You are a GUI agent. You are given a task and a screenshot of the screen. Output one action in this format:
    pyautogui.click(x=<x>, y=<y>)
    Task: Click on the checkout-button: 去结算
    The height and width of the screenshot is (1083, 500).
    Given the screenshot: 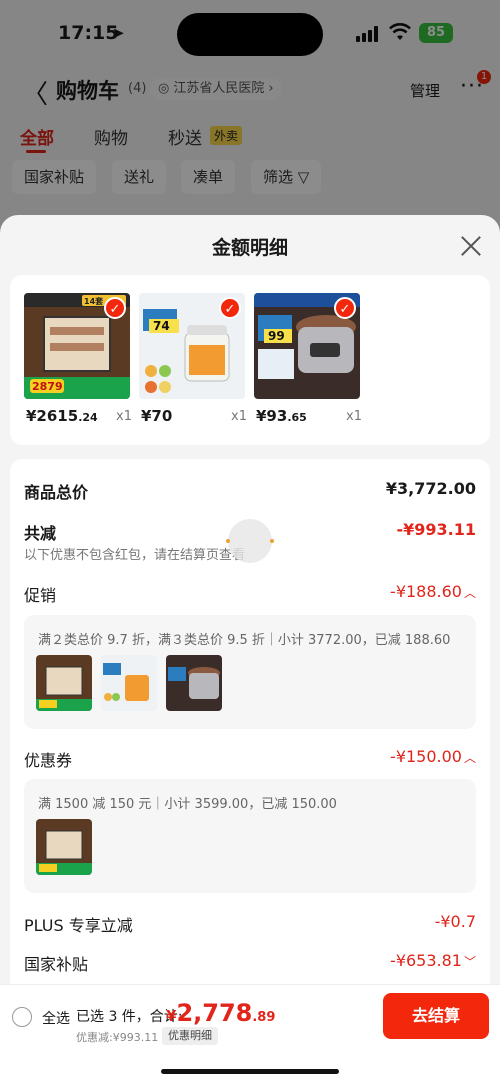 What is the action you would take?
    pyautogui.click(x=436, y=1016)
    